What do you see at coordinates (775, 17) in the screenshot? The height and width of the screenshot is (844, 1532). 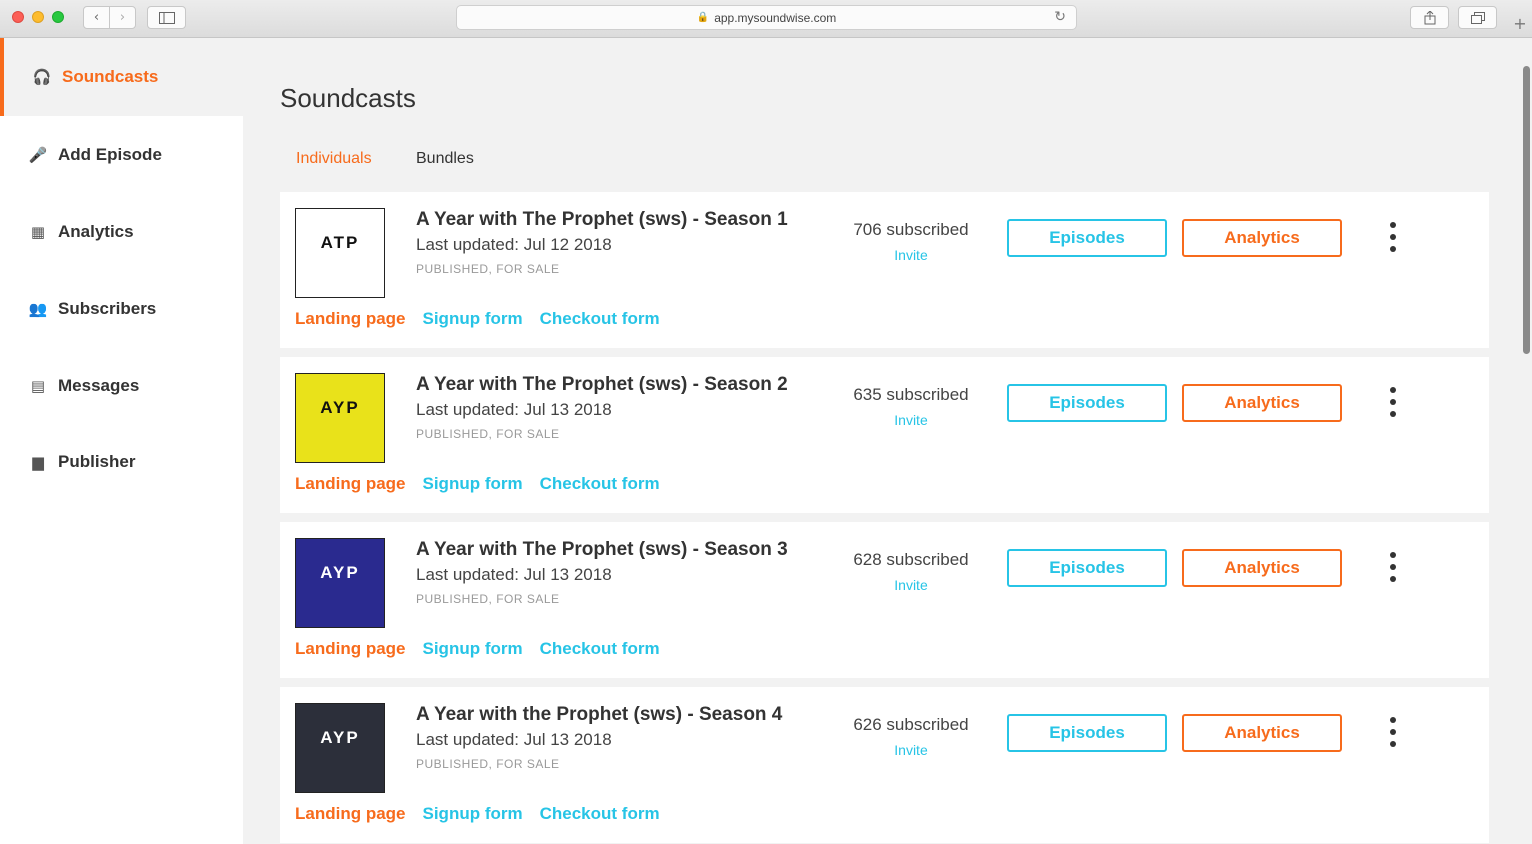 I see `url-text: app.mysoundwise.com` at bounding box center [775, 17].